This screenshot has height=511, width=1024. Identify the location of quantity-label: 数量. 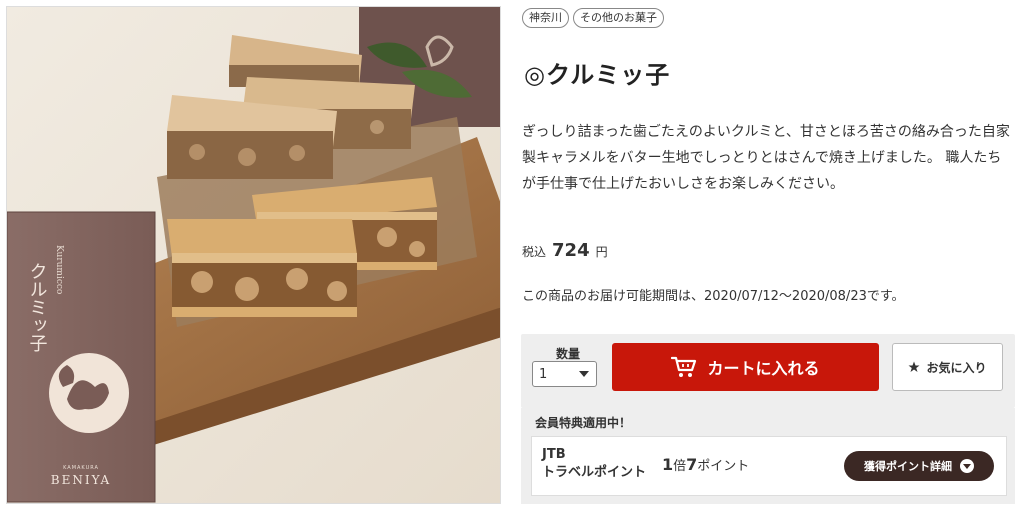
(568, 354).